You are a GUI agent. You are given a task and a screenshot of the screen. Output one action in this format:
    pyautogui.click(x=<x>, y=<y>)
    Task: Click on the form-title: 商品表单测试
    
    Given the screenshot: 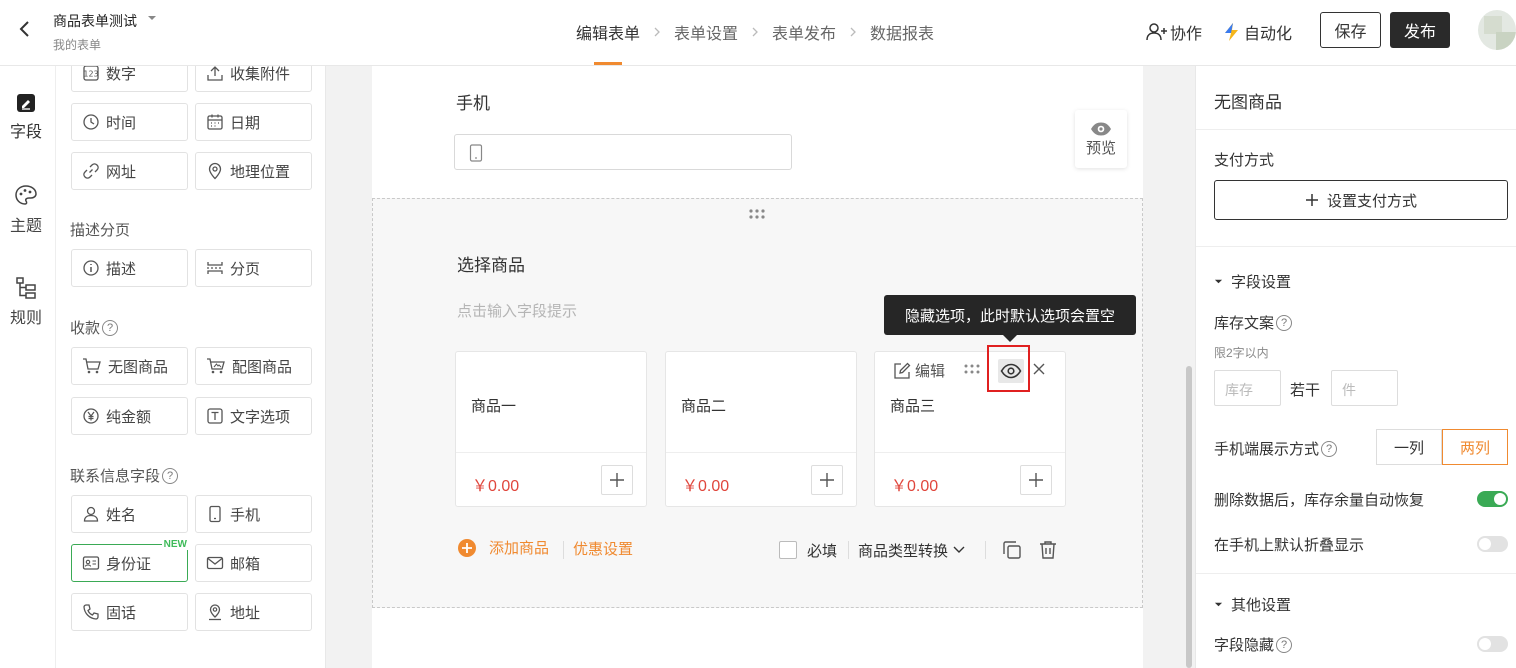 What is the action you would take?
    pyautogui.click(x=104, y=21)
    